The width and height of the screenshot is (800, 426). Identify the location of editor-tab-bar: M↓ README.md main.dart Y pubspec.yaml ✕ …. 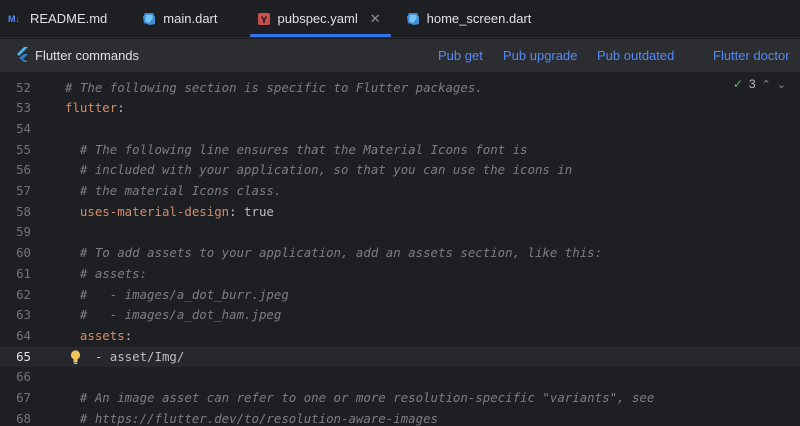
(400, 19).